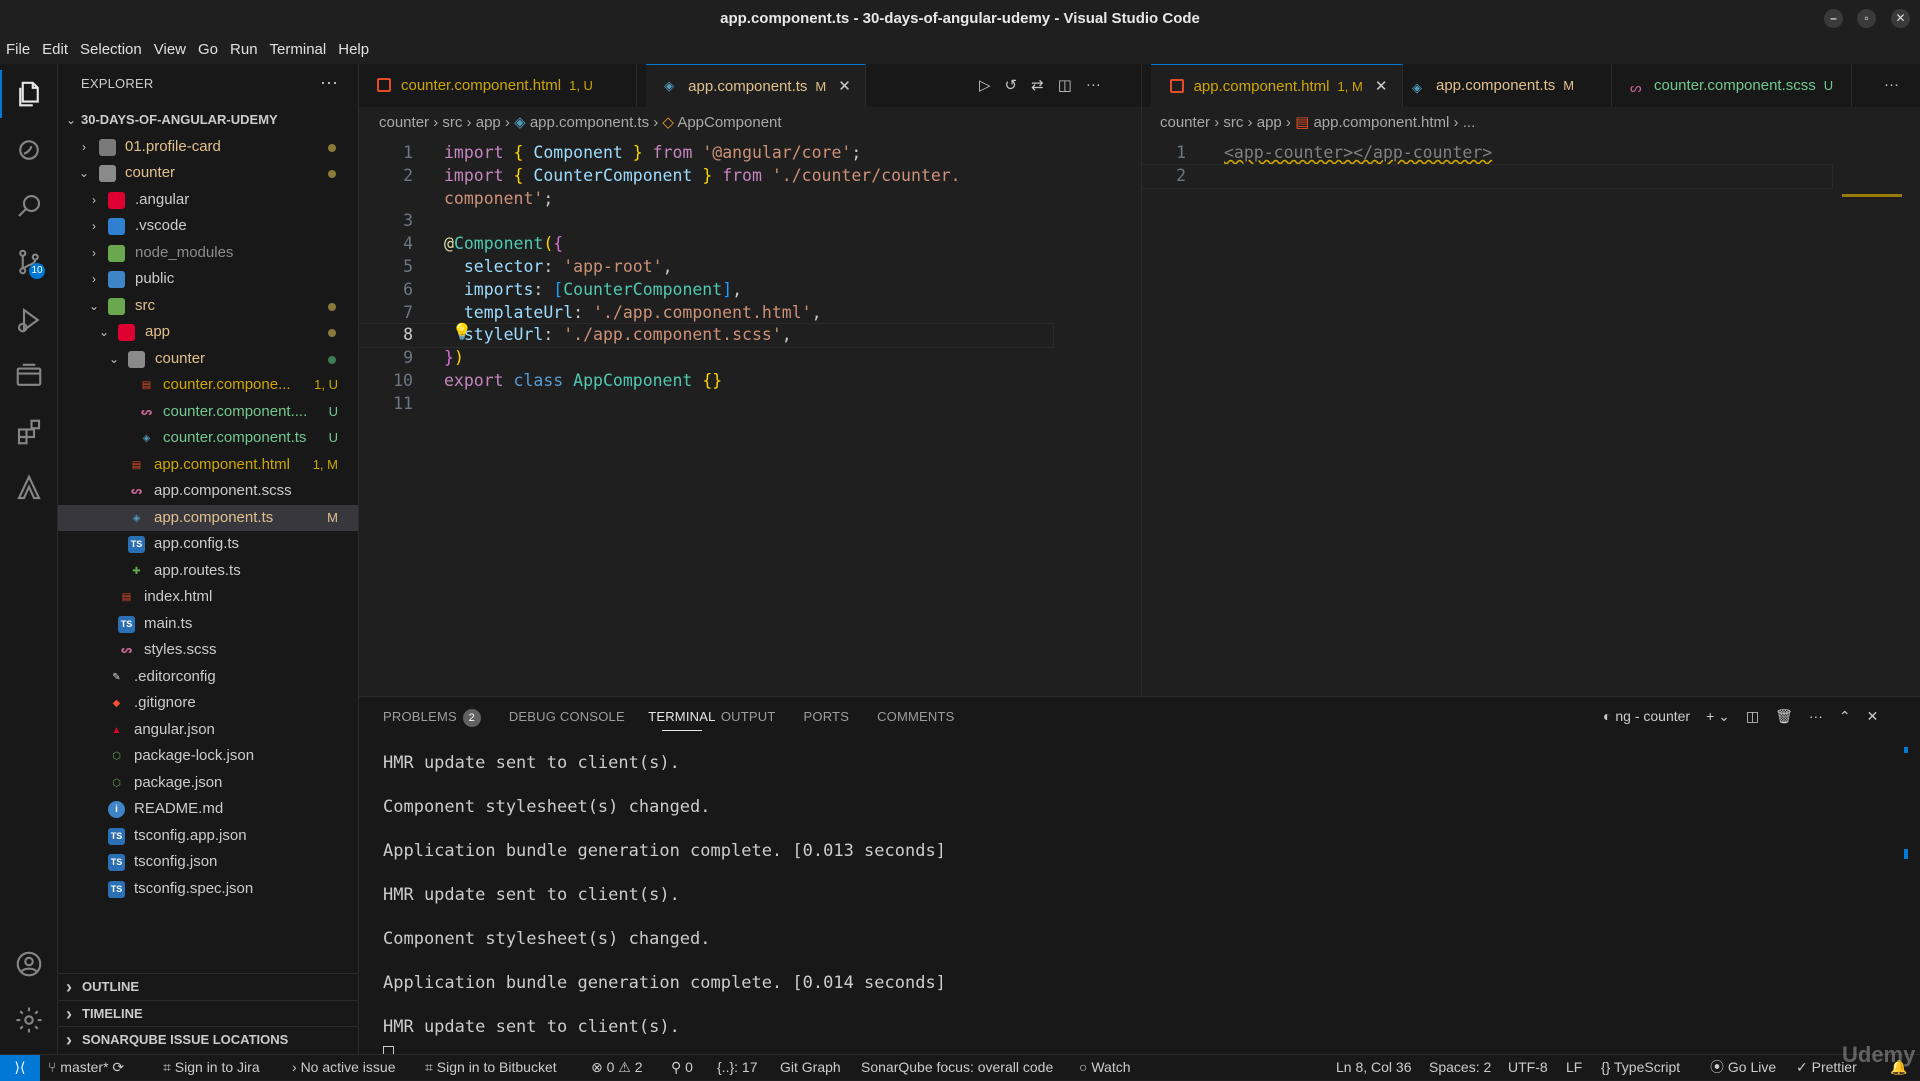 This screenshot has height=1081, width=1920. What do you see at coordinates (756, 85) in the screenshot?
I see `tab-app-component-ts: ◈ app.component.ts M ✕` at bounding box center [756, 85].